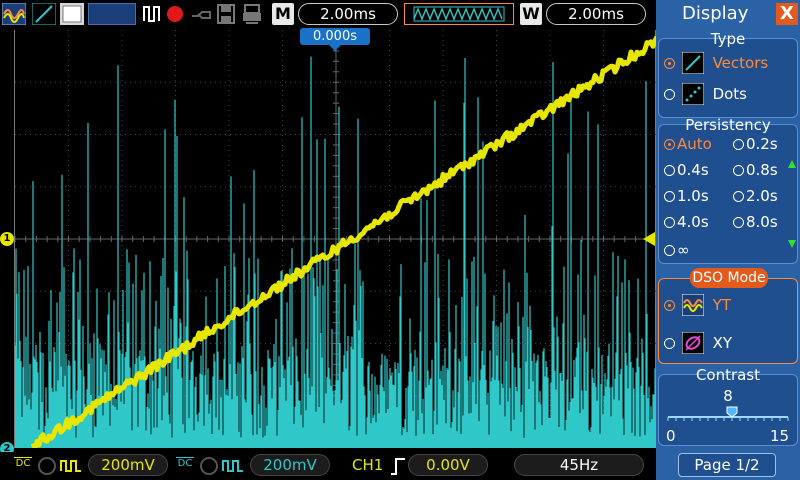 This screenshot has width=800, height=480. What do you see at coordinates (596, 14) in the screenshot?
I see `window-timebase-field: 2.00ms` at bounding box center [596, 14].